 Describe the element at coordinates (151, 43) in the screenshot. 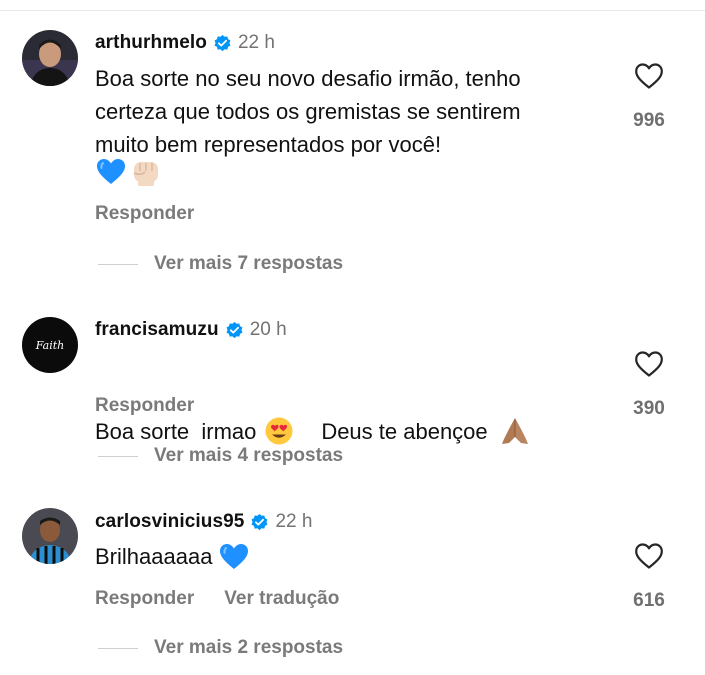

I see `username: arthurhmelo` at that location.